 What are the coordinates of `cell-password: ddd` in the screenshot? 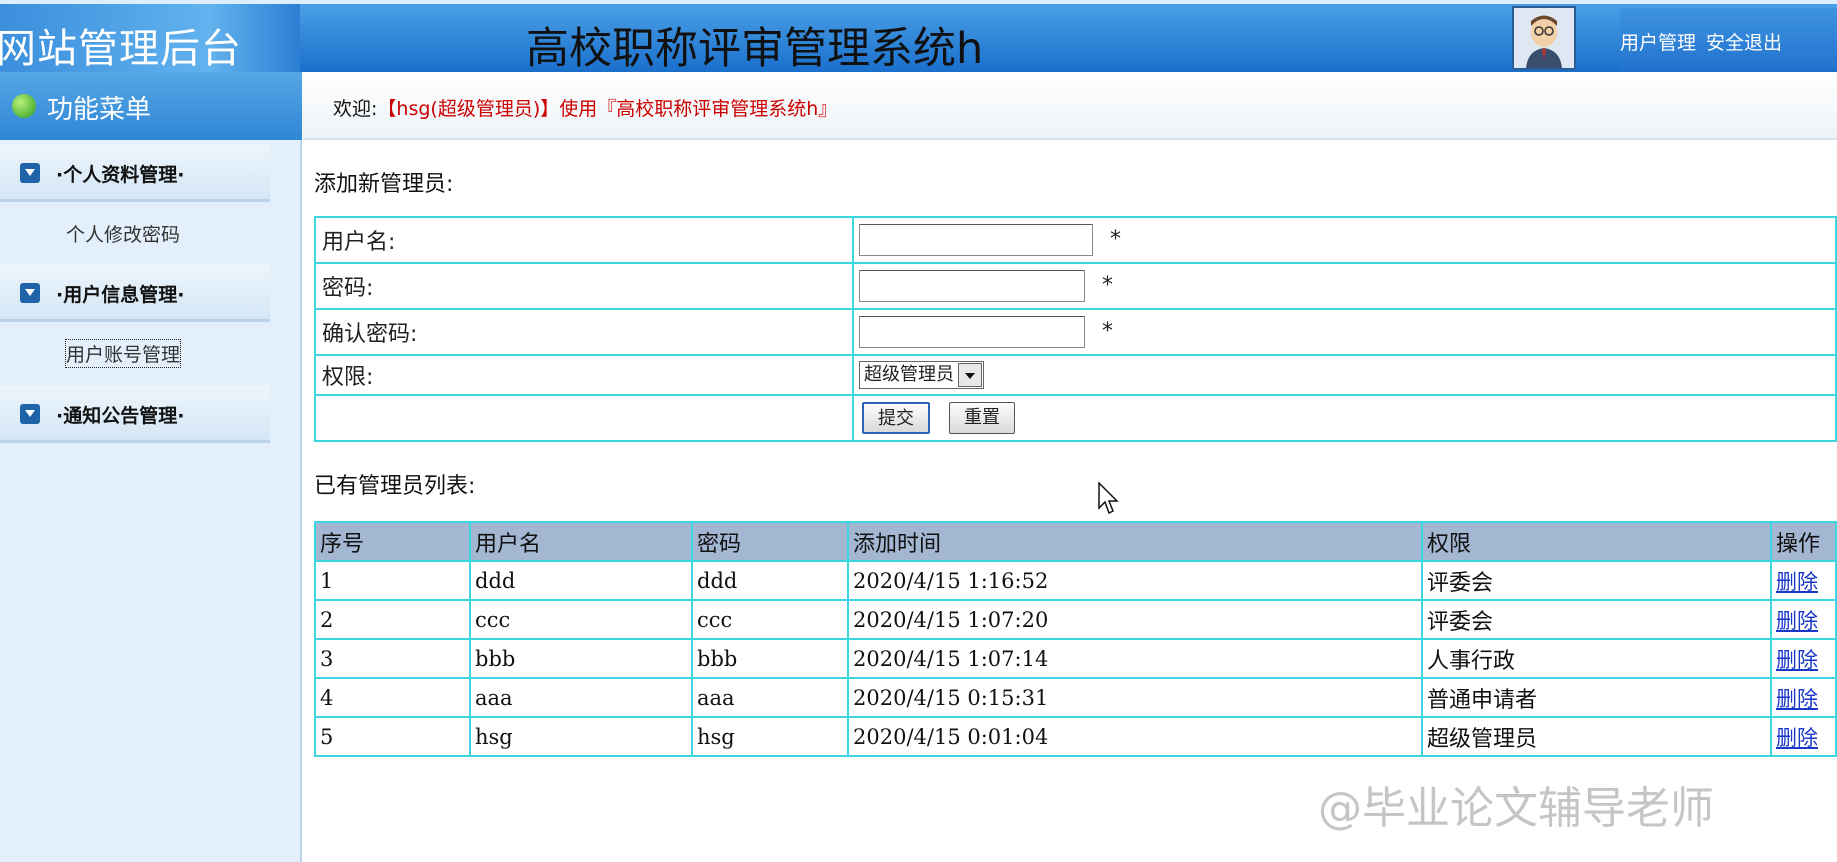 It's located at (770, 580).